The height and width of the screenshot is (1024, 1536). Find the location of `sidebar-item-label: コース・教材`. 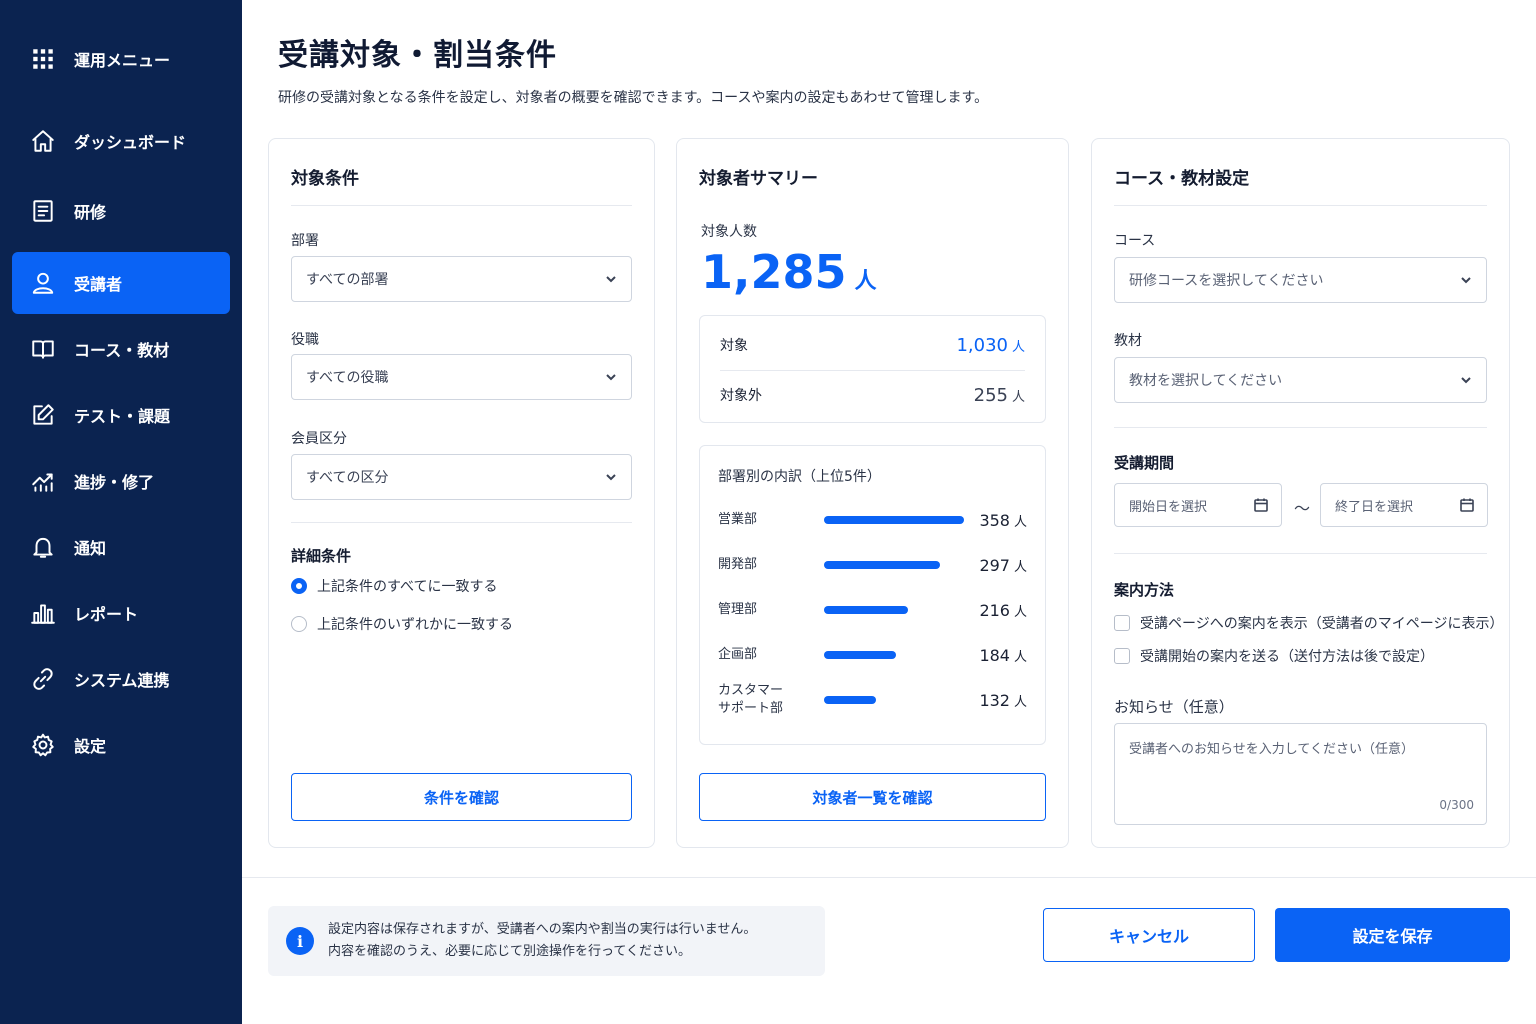

sidebar-item-label: コース・教材 is located at coordinates (122, 350).